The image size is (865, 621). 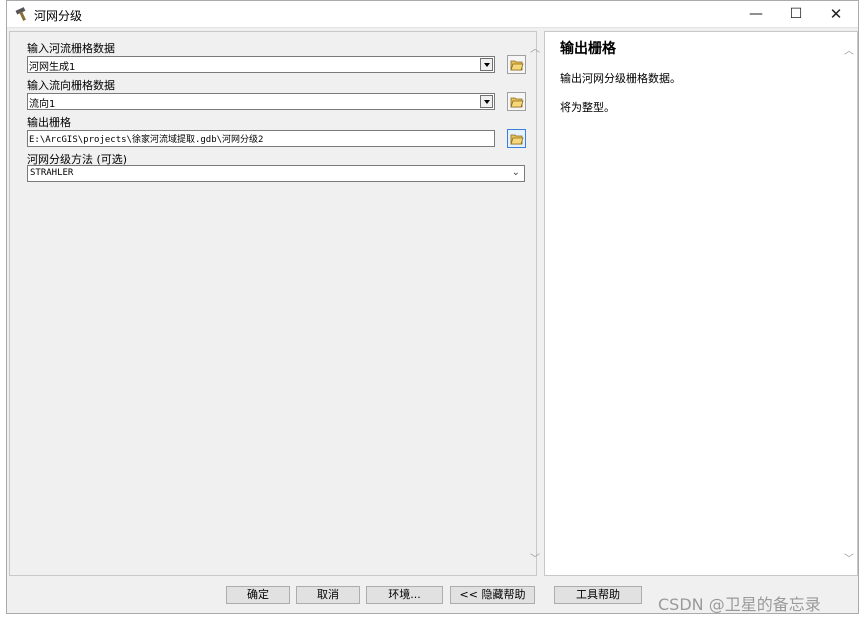 What do you see at coordinates (796, 14) in the screenshot?
I see `maximize-button: ☐` at bounding box center [796, 14].